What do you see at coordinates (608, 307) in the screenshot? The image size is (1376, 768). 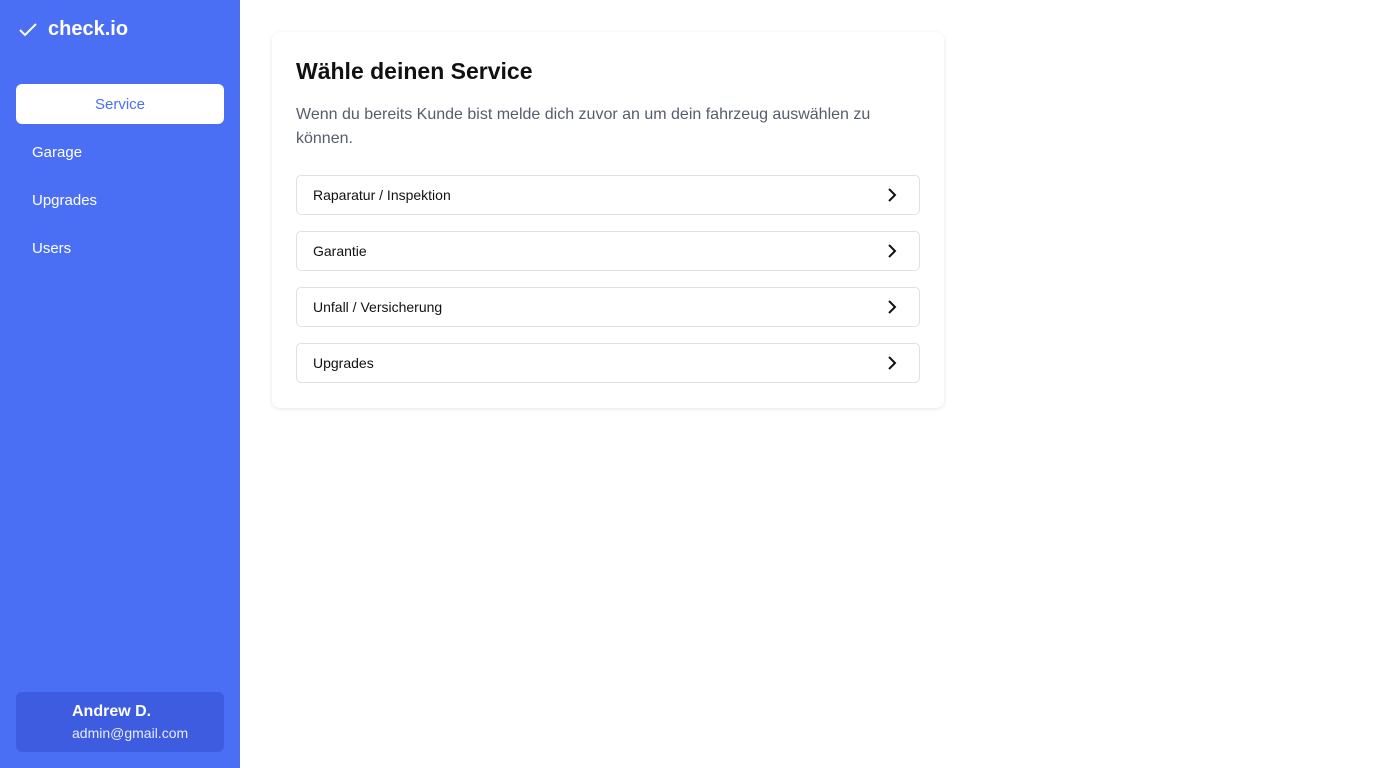 I see `option-unfall: Unfall / Versicherung` at bounding box center [608, 307].